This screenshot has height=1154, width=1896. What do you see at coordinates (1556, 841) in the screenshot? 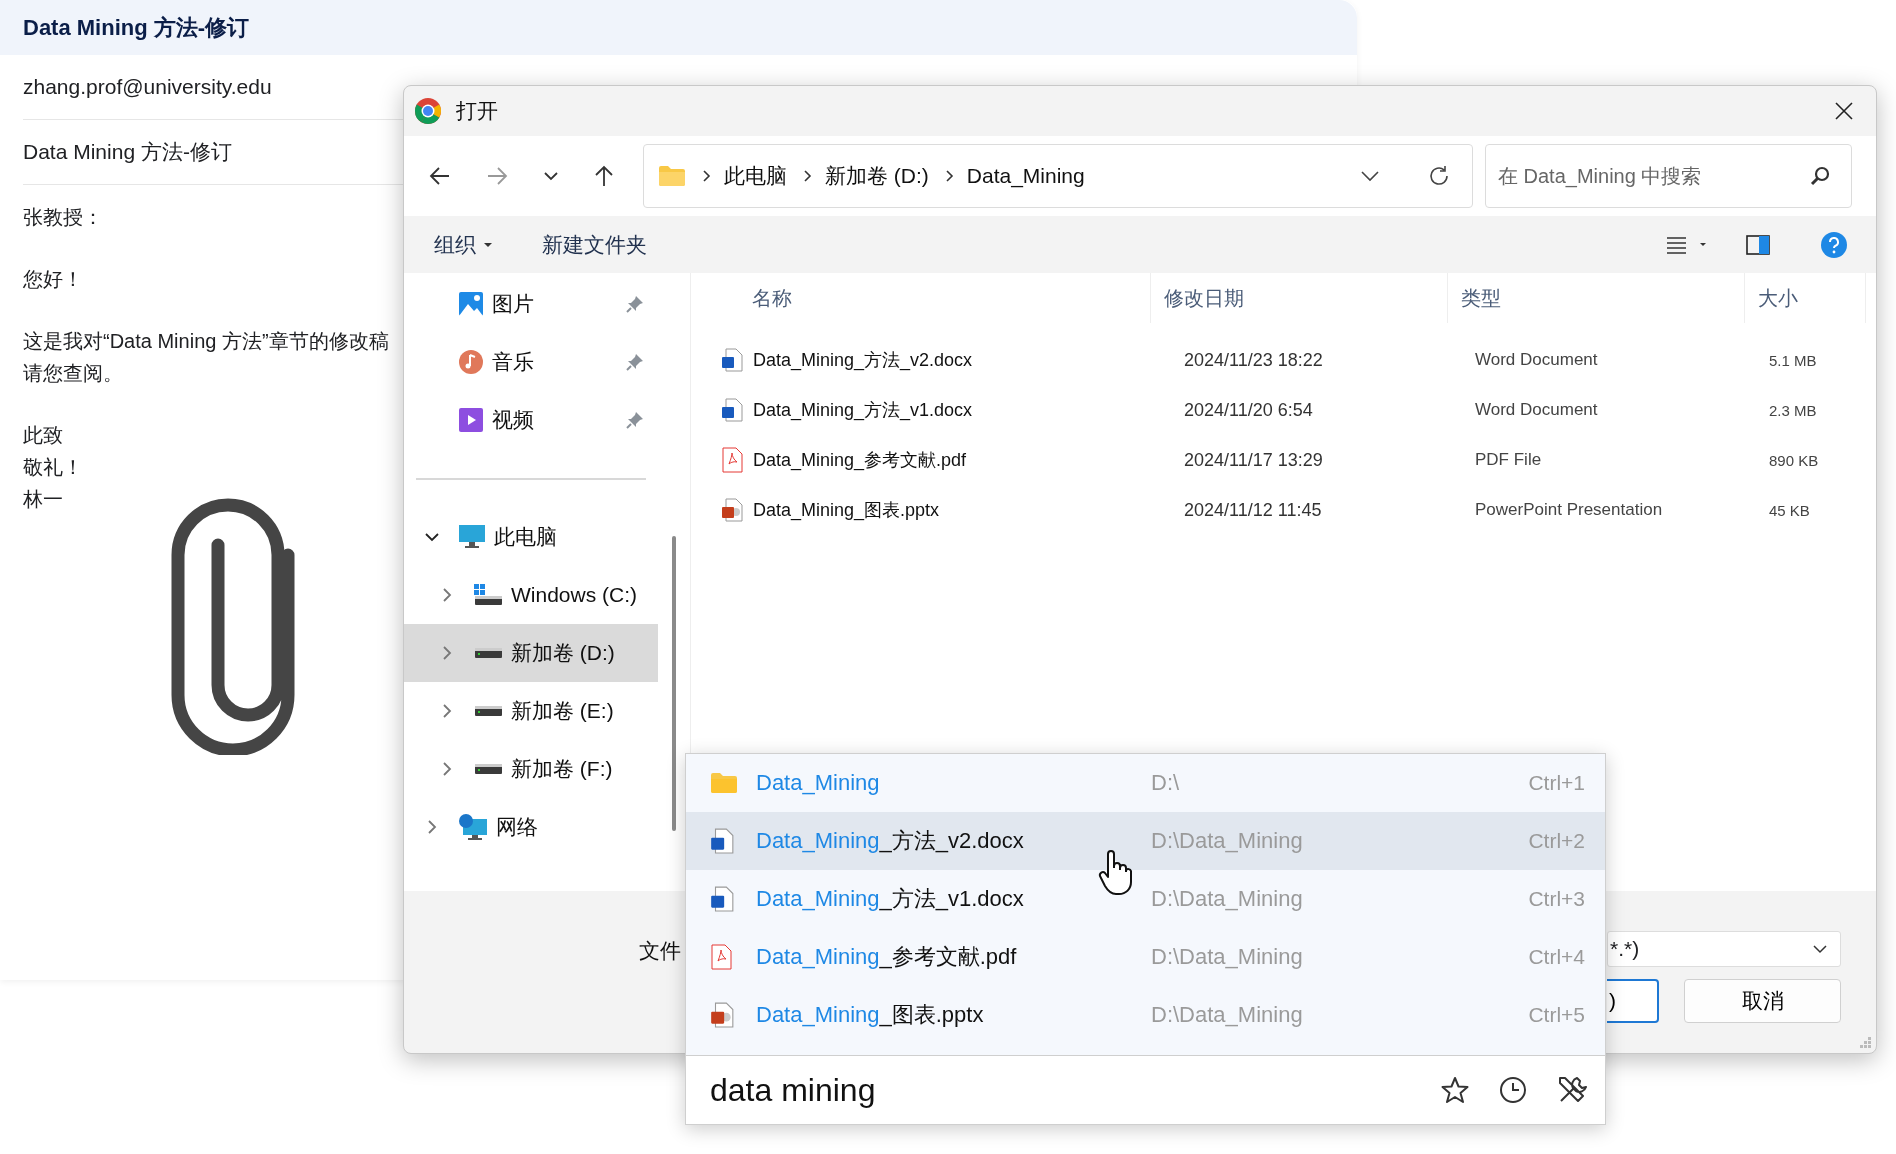
I see `shortcut-label: Ctrl+2` at bounding box center [1556, 841].